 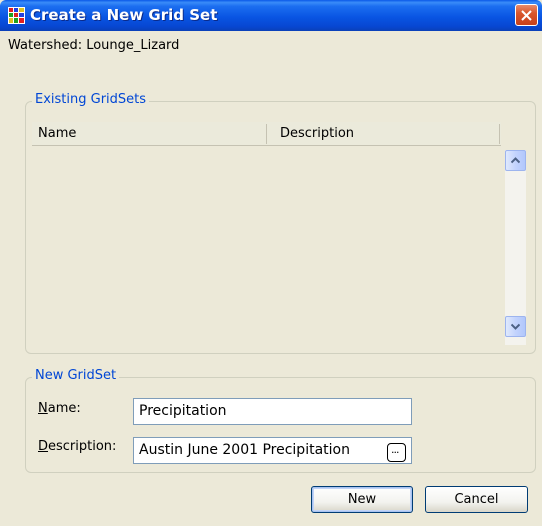 I want to click on description-label: Description:, so click(x=77, y=446).